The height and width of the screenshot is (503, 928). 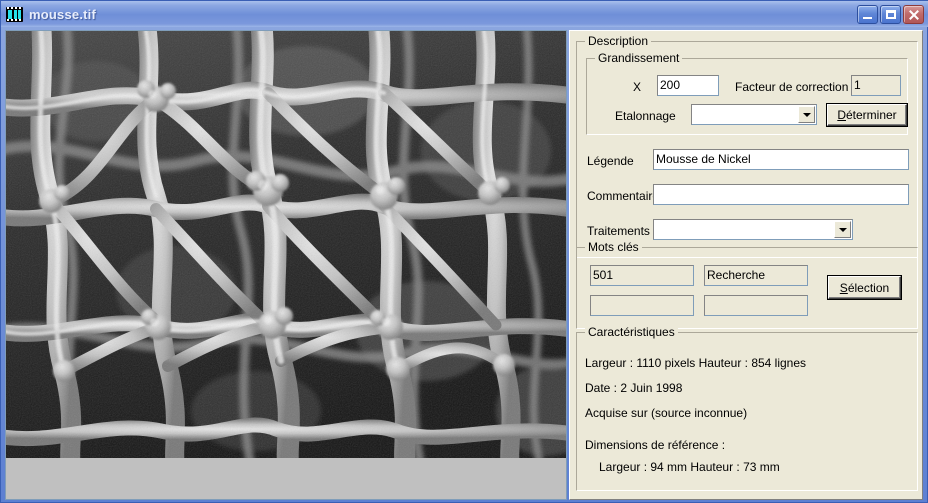 I want to click on treatments-label: Traitements, so click(x=618, y=231).